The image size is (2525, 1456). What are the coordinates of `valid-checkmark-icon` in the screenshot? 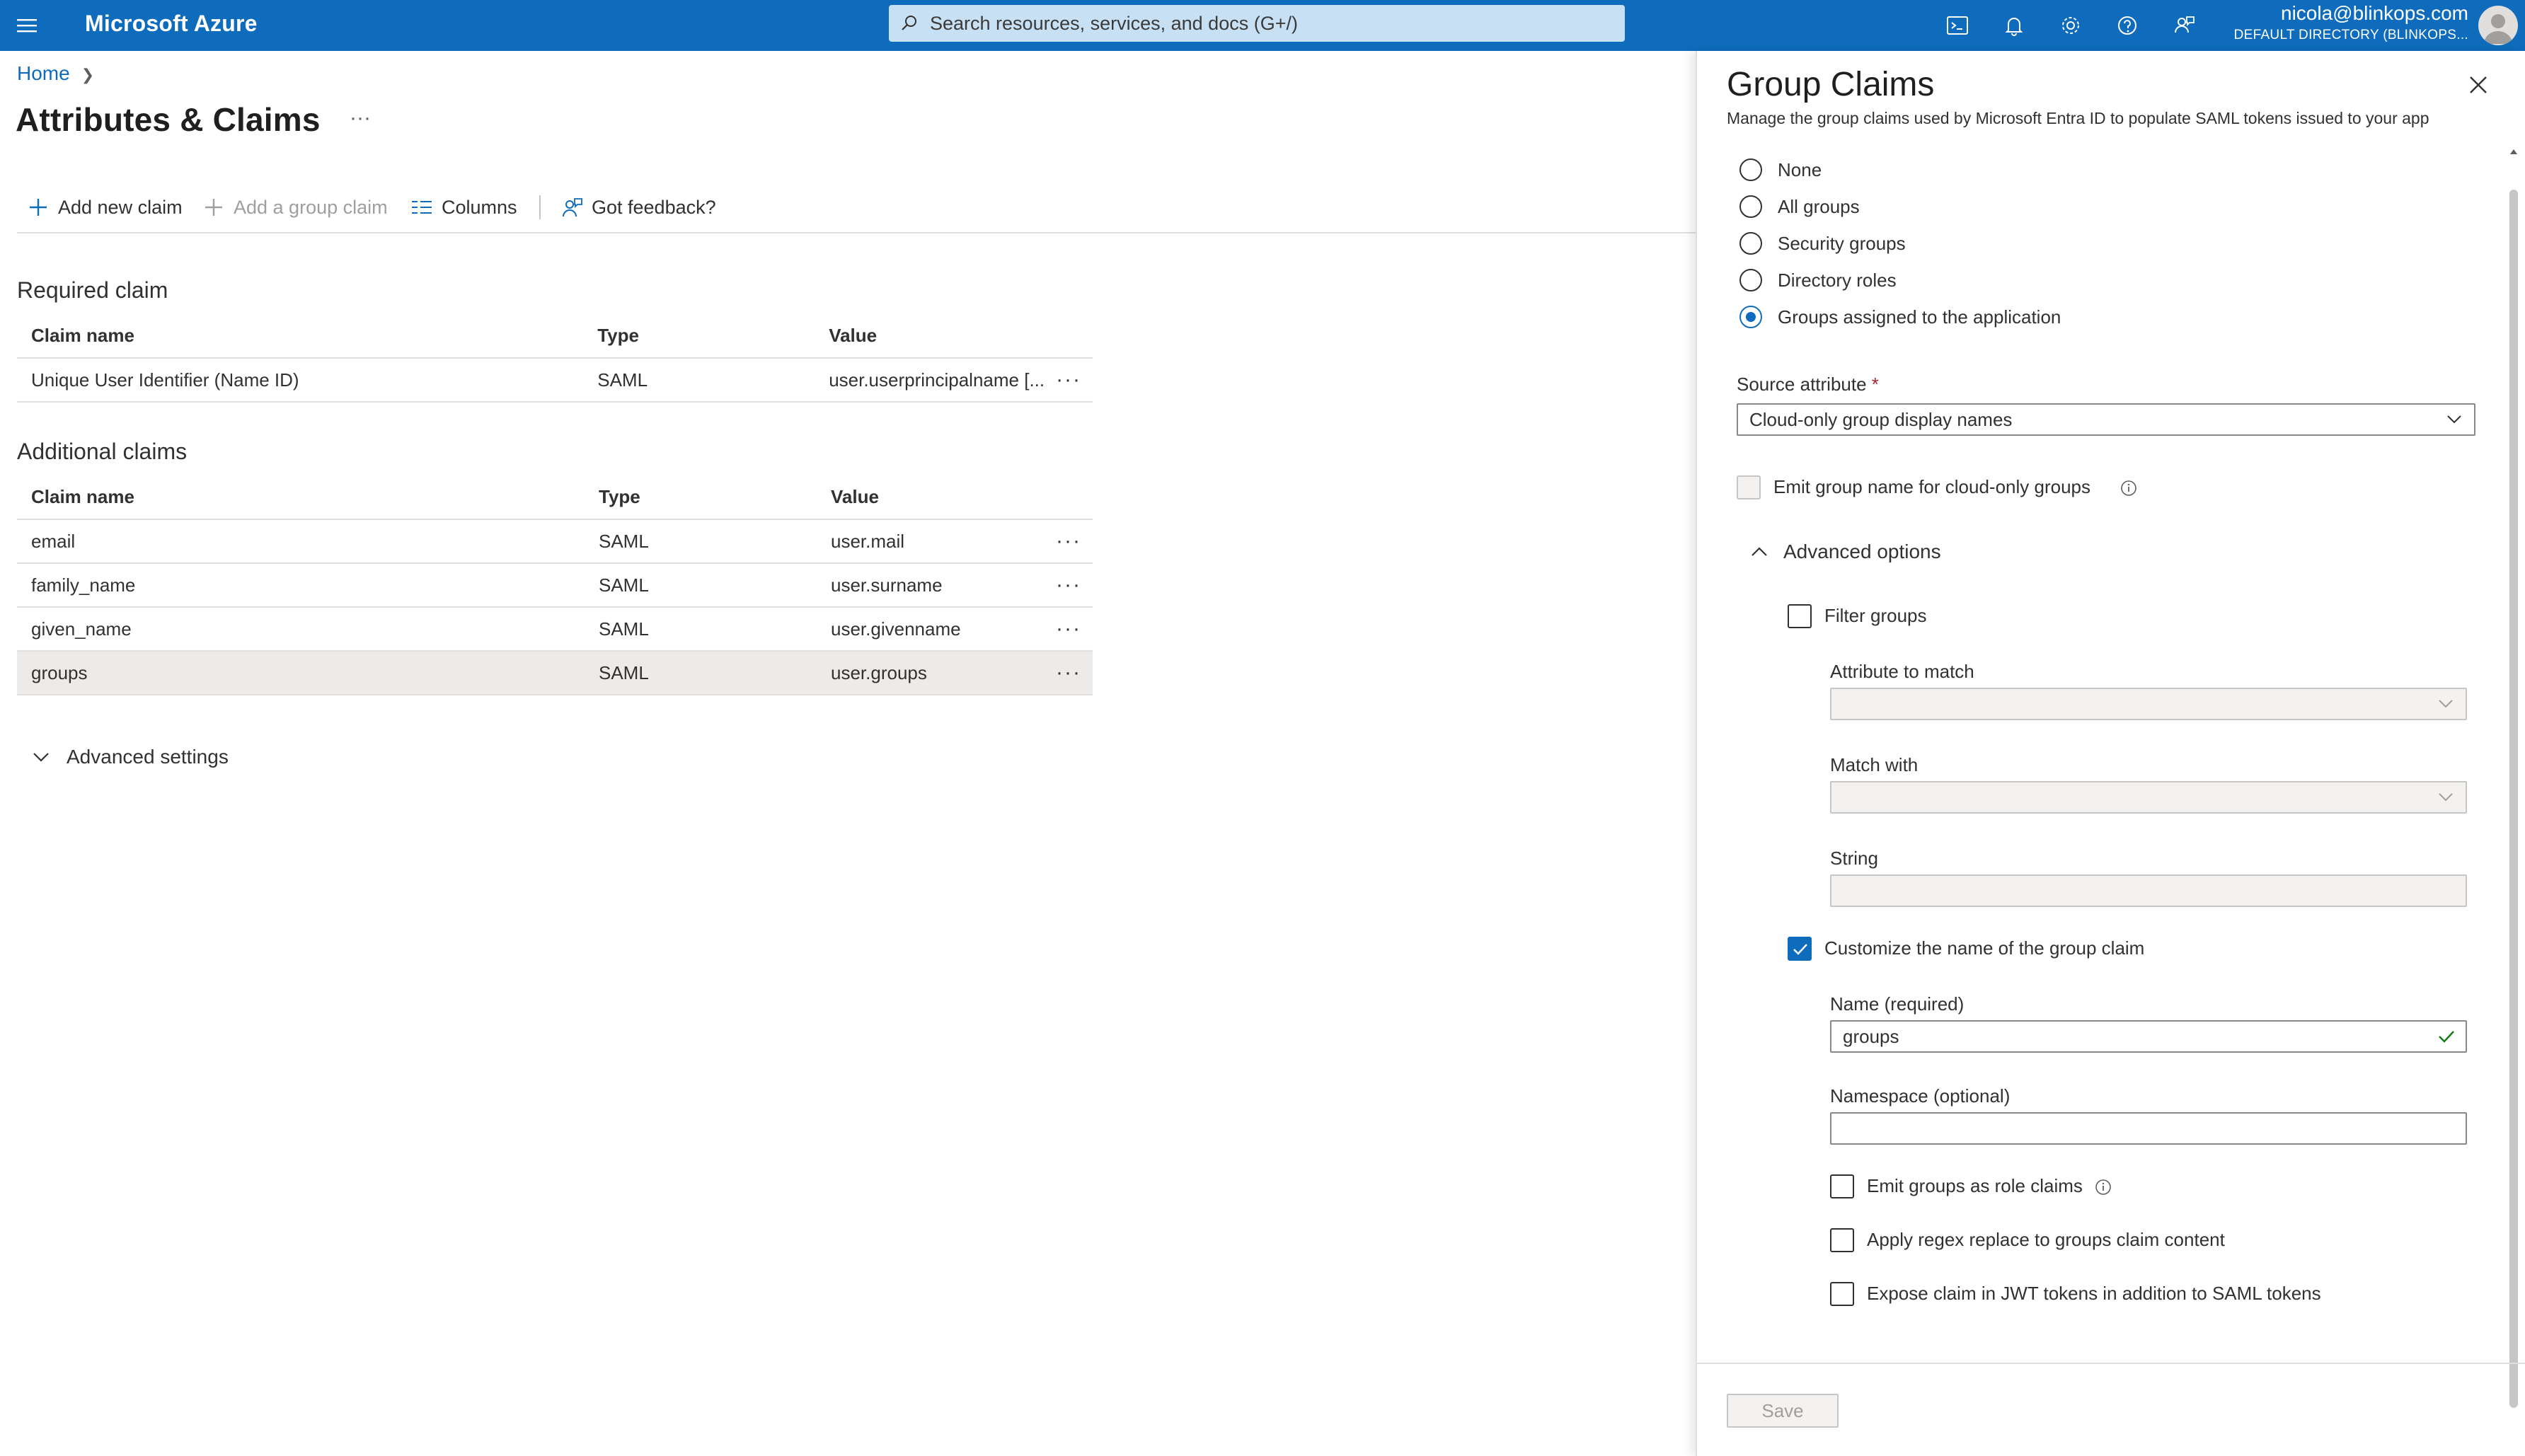 It's located at (2446, 1037).